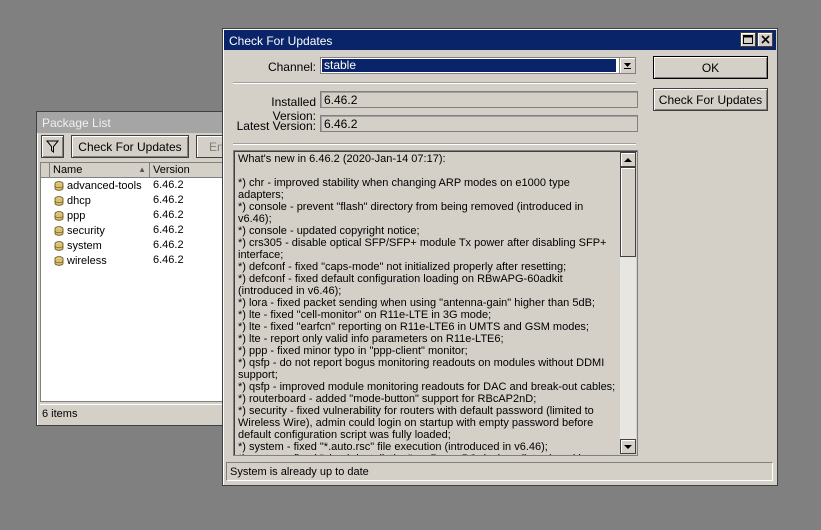 This screenshot has height=530, width=821. I want to click on maximize-button, so click(748, 39).